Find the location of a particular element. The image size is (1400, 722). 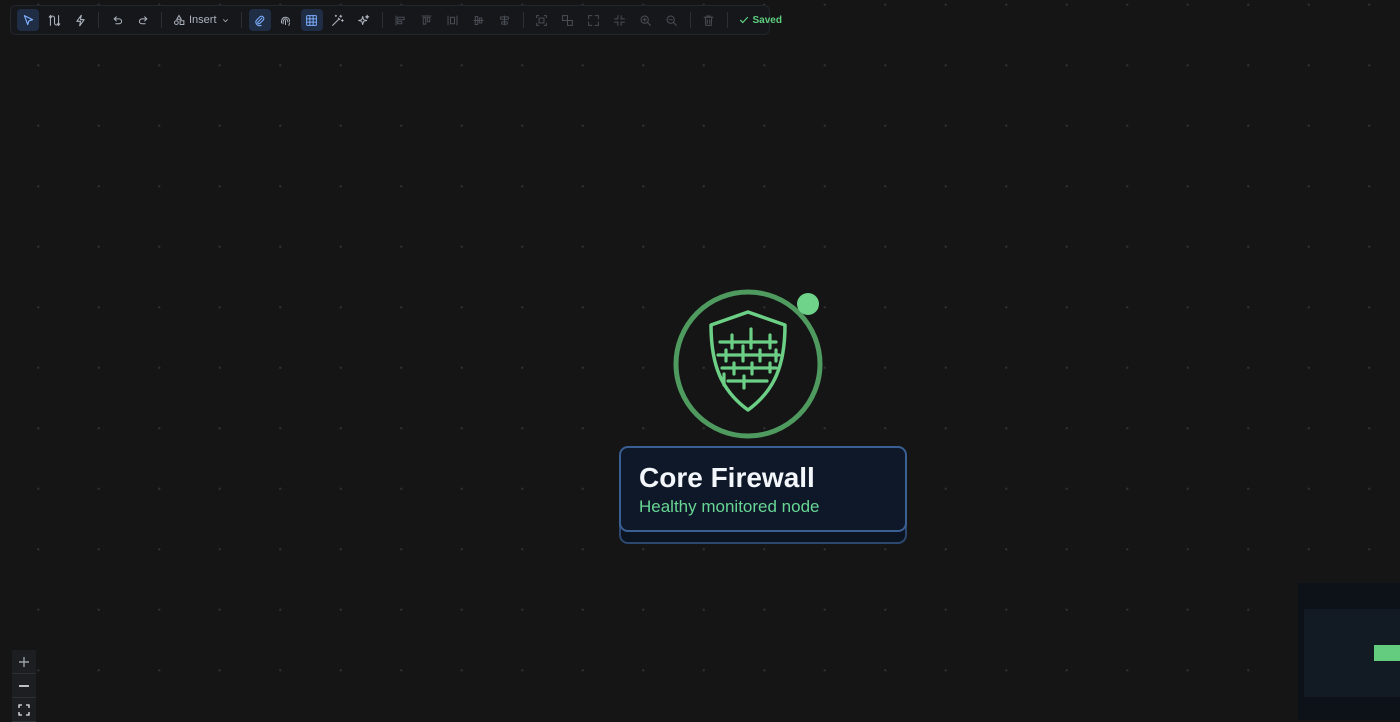

group-icon is located at coordinates (542, 20).